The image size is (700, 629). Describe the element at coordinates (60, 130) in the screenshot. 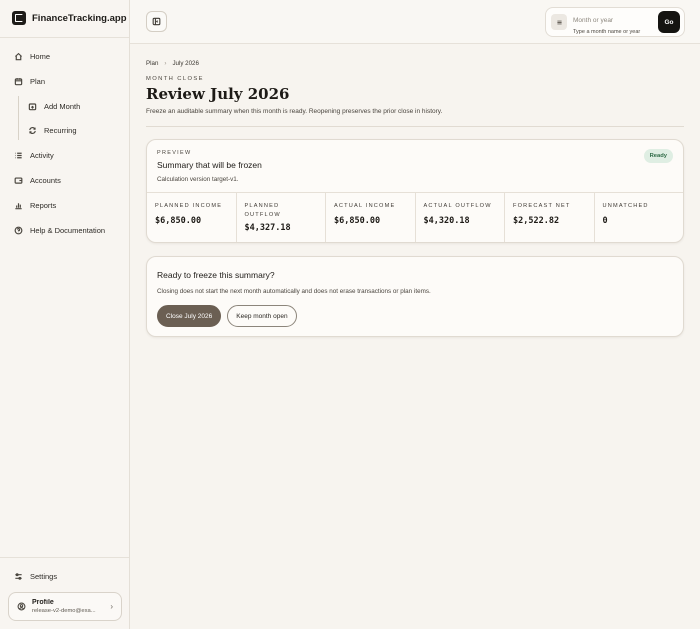

I see `sidebar-item-label: Recurring` at that location.